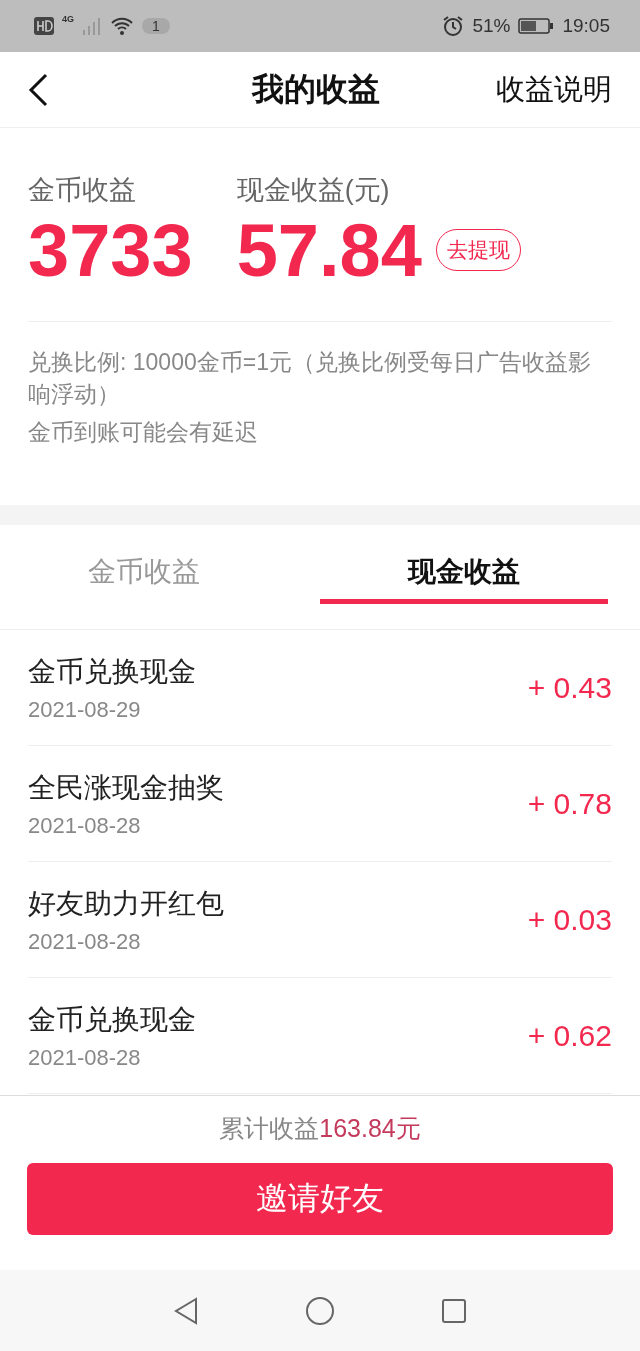  Describe the element at coordinates (370, 1128) in the screenshot. I see `total-earnings-value: 163.84元` at that location.